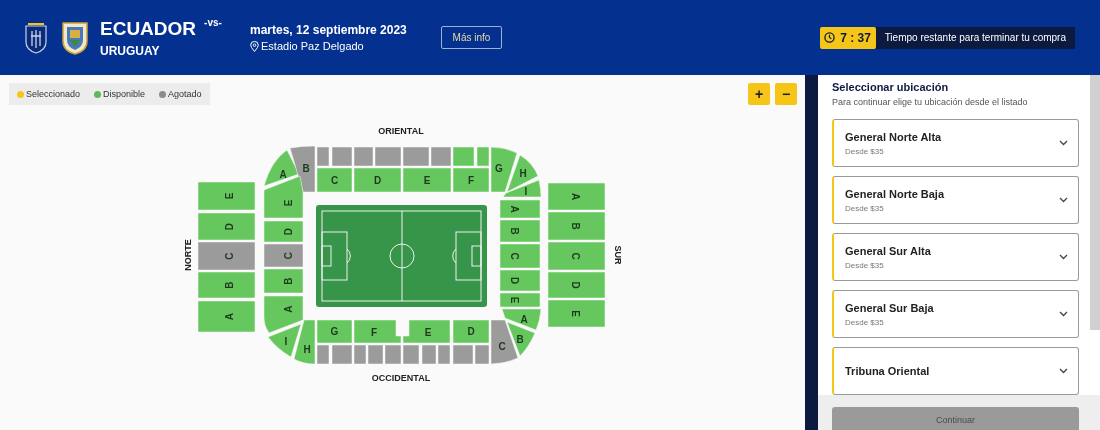  What do you see at coordinates (955, 143) in the screenshot?
I see `location-option: General Norte Alta Desde $35` at bounding box center [955, 143].